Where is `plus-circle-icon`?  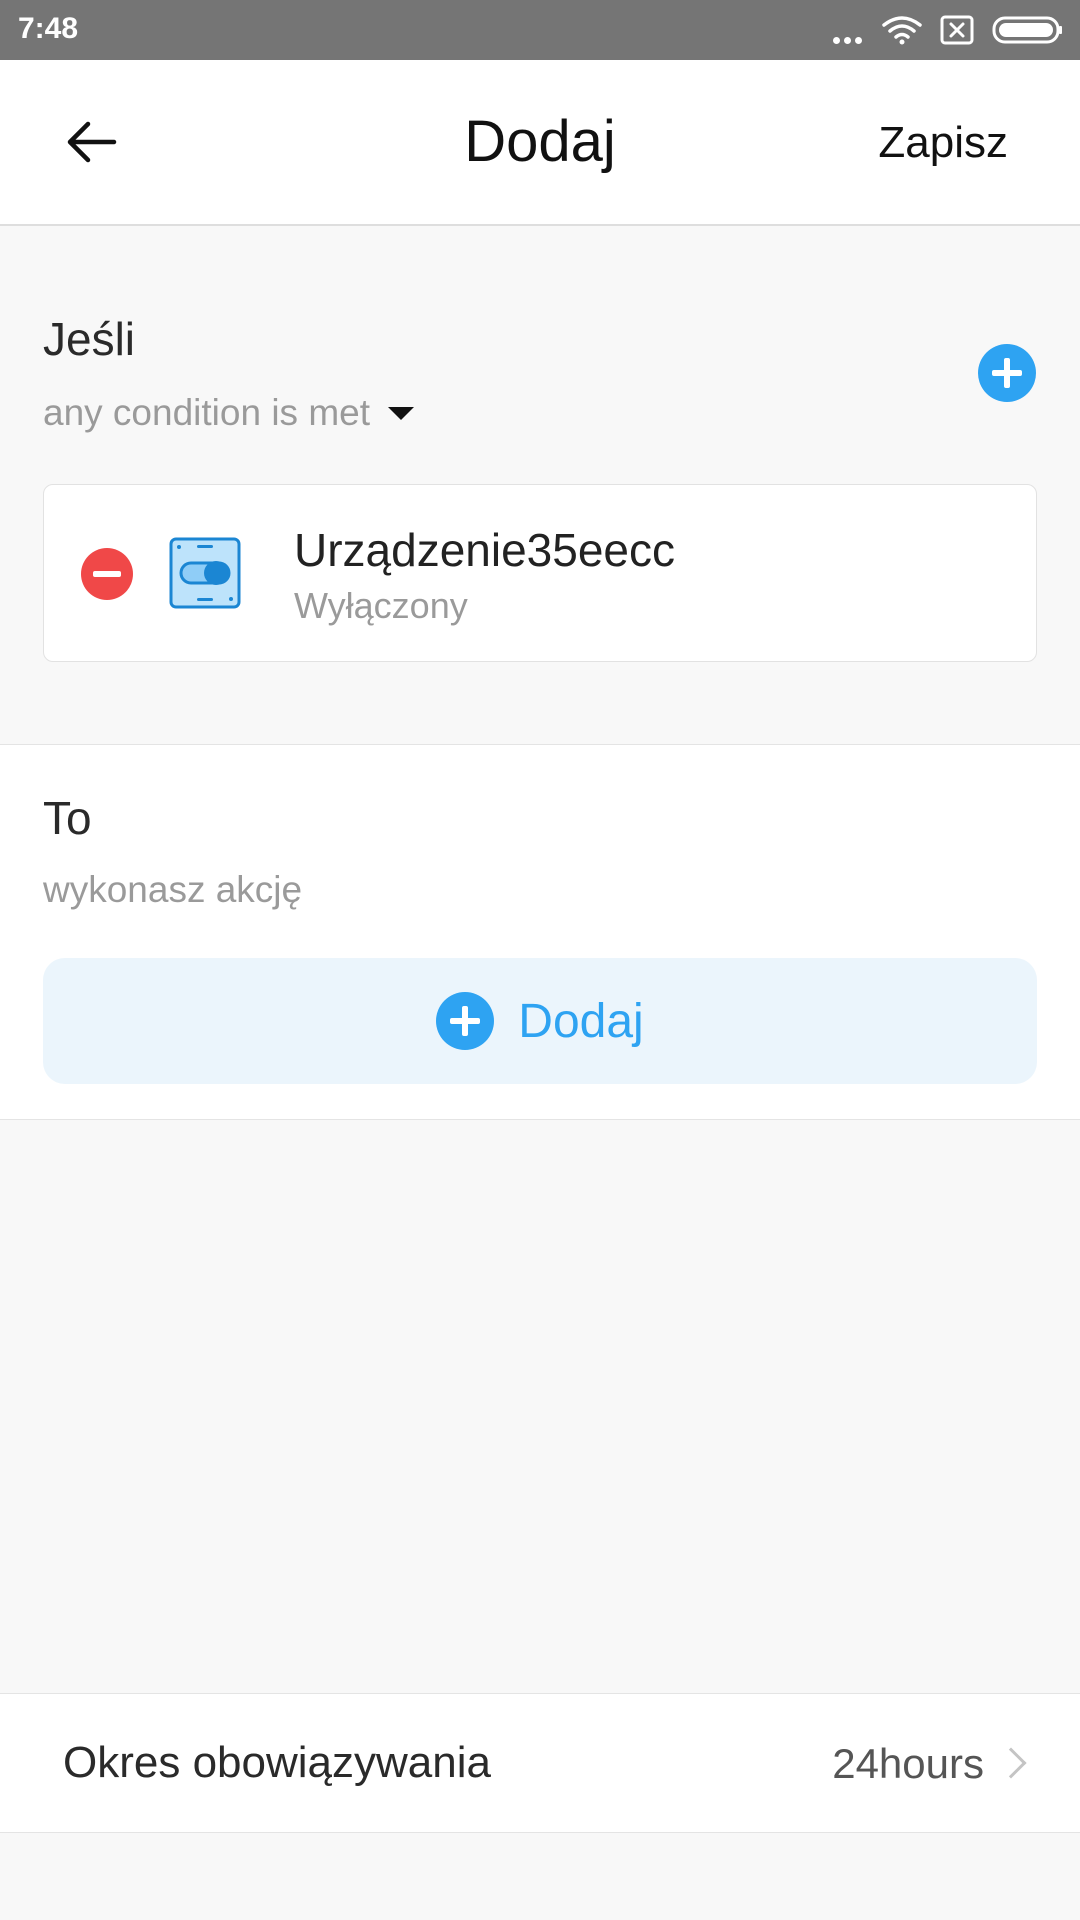
plus-circle-icon is located at coordinates (465, 1021).